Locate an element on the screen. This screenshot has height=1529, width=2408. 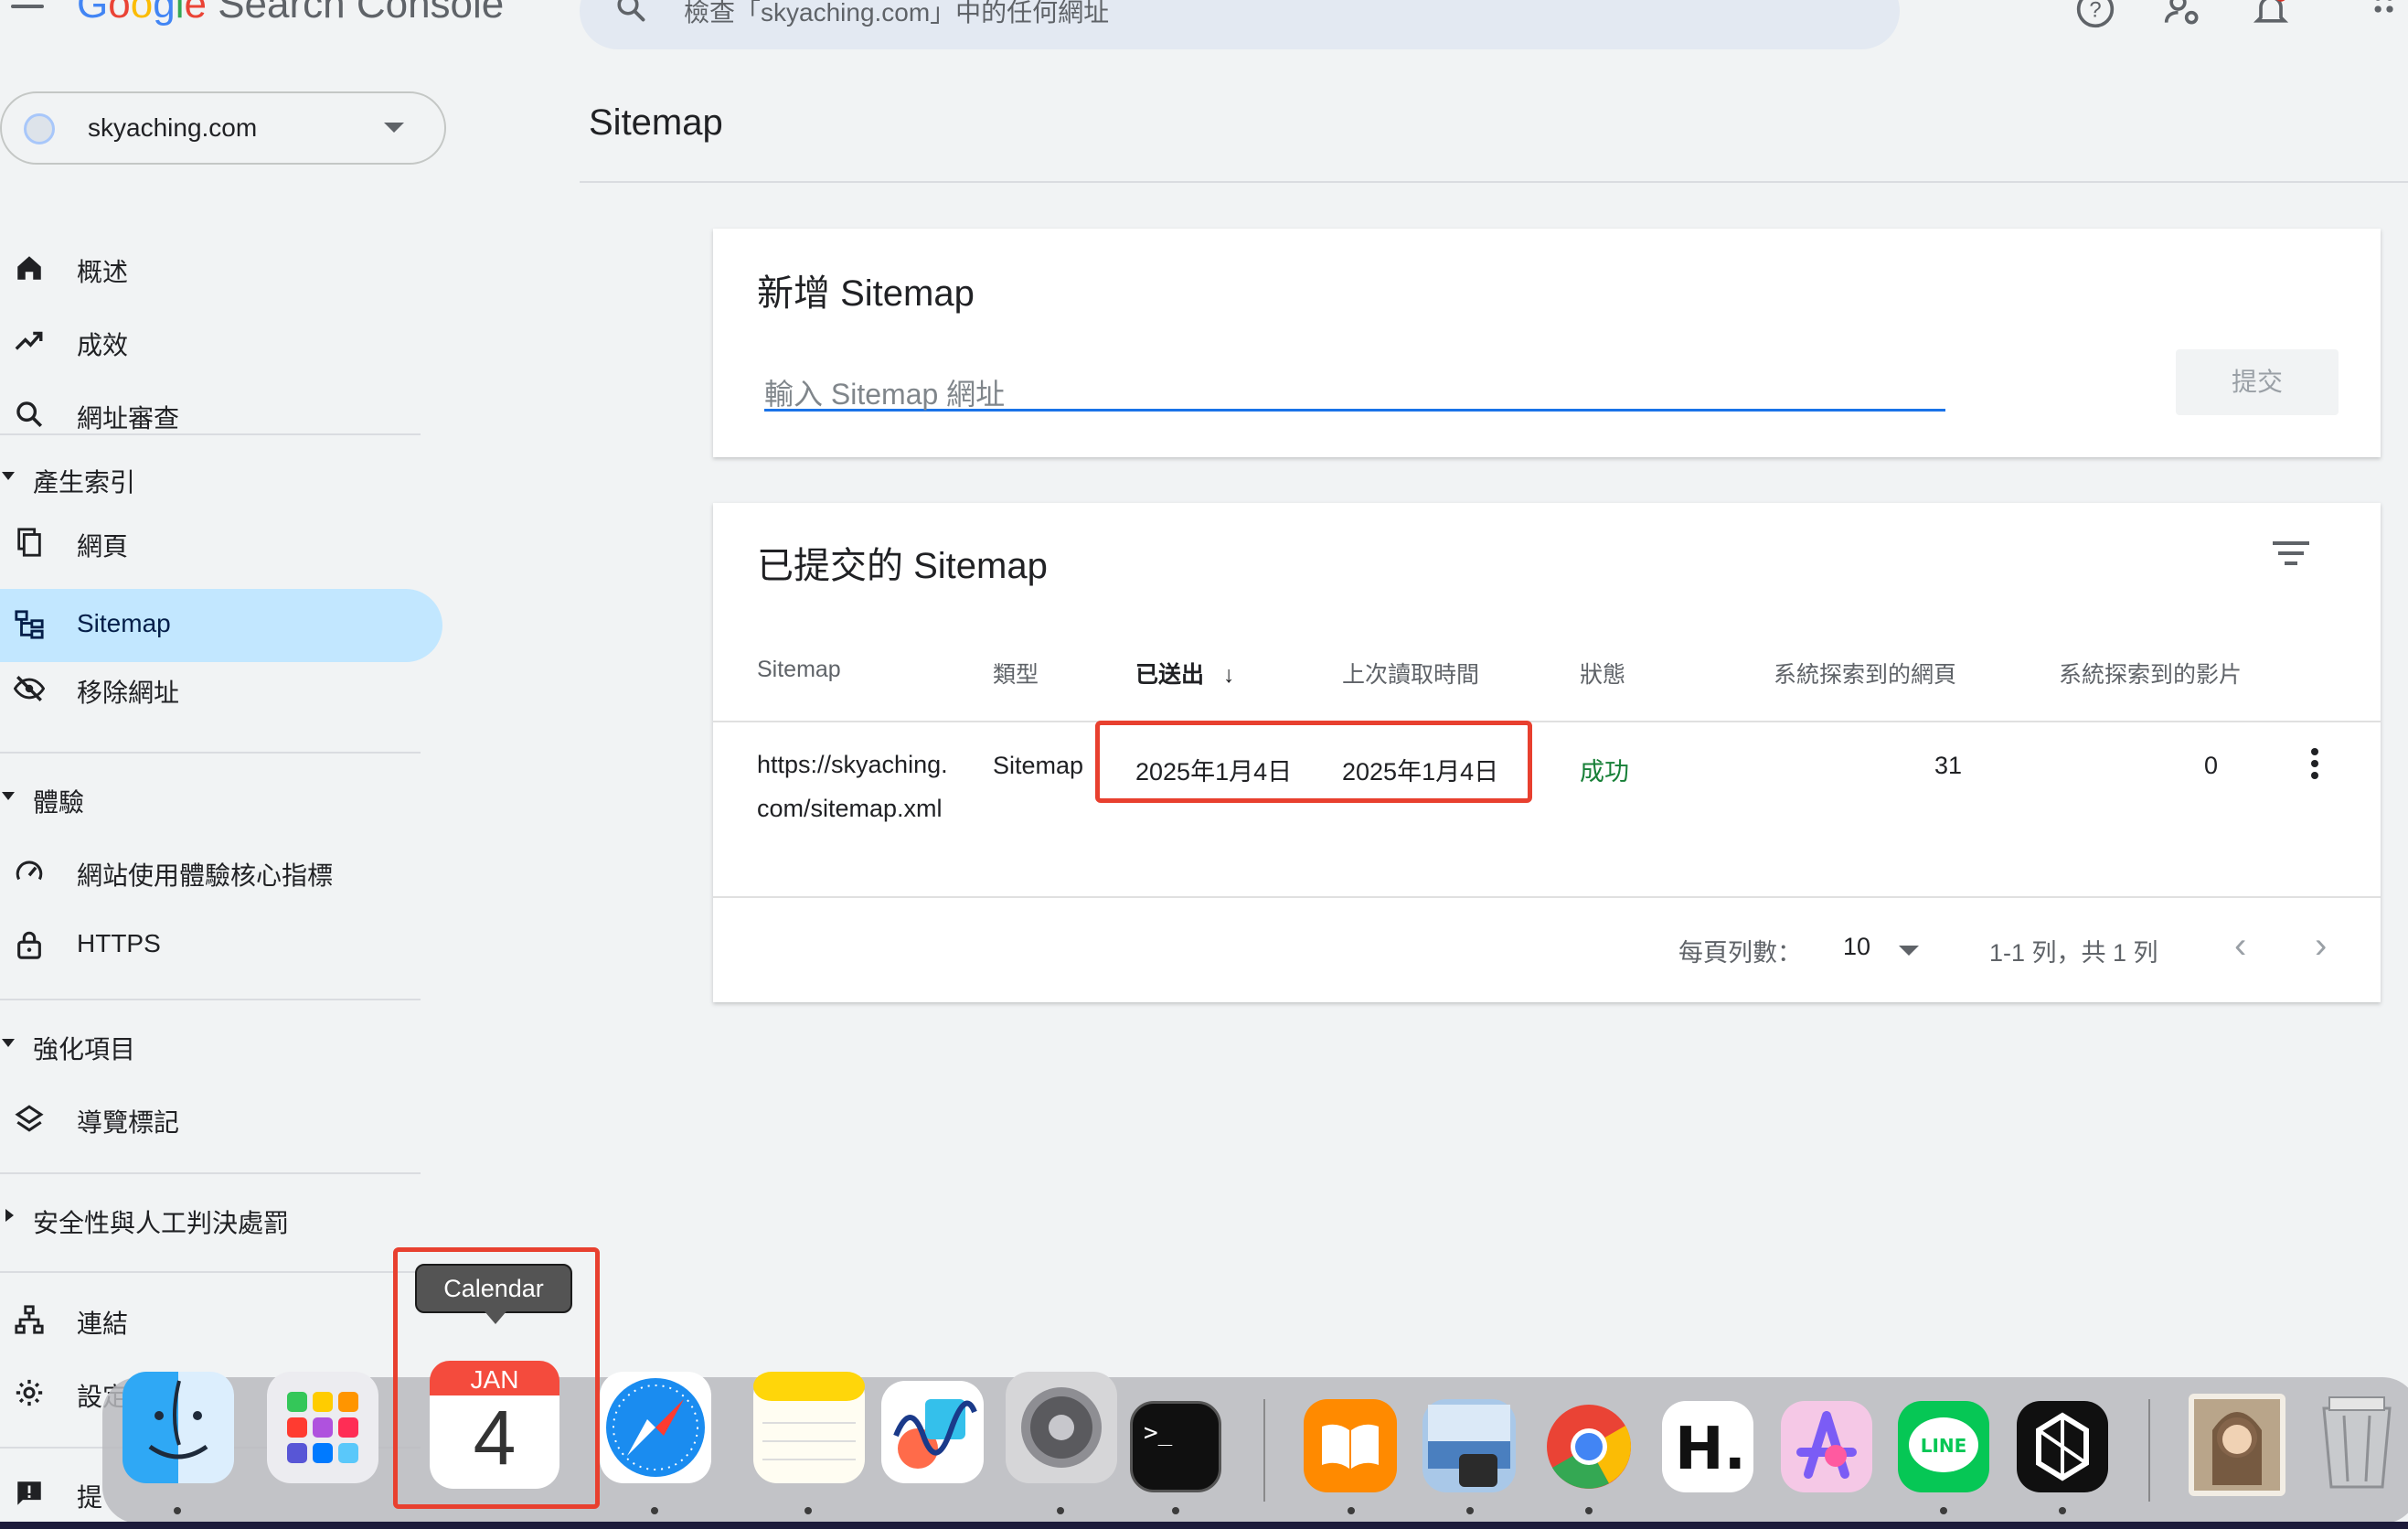
launchpad-icon is located at coordinates (322, 1428).